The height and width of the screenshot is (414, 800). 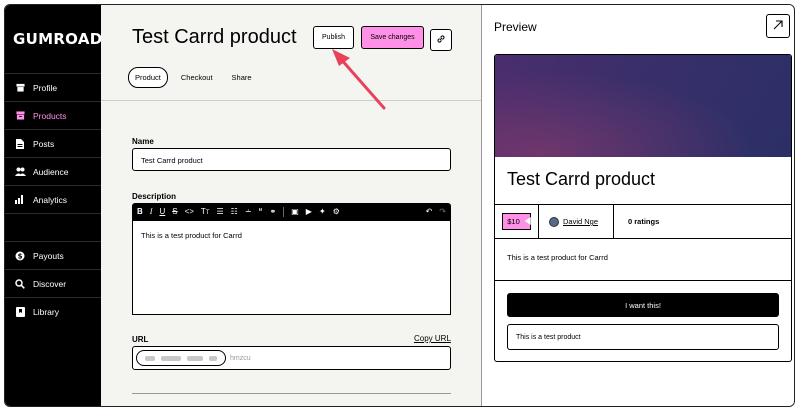 I want to click on url-prefix-pill, so click(x=181, y=358).